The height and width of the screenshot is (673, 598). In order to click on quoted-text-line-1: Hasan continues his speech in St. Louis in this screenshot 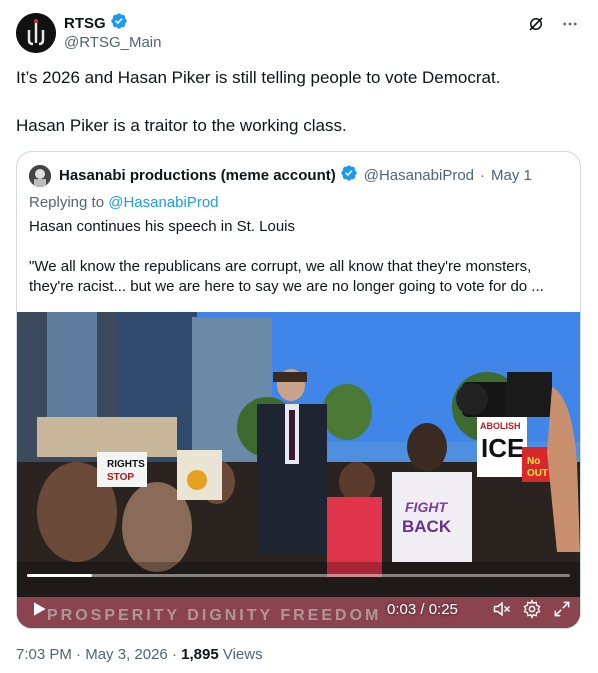, I will do `click(162, 226)`.